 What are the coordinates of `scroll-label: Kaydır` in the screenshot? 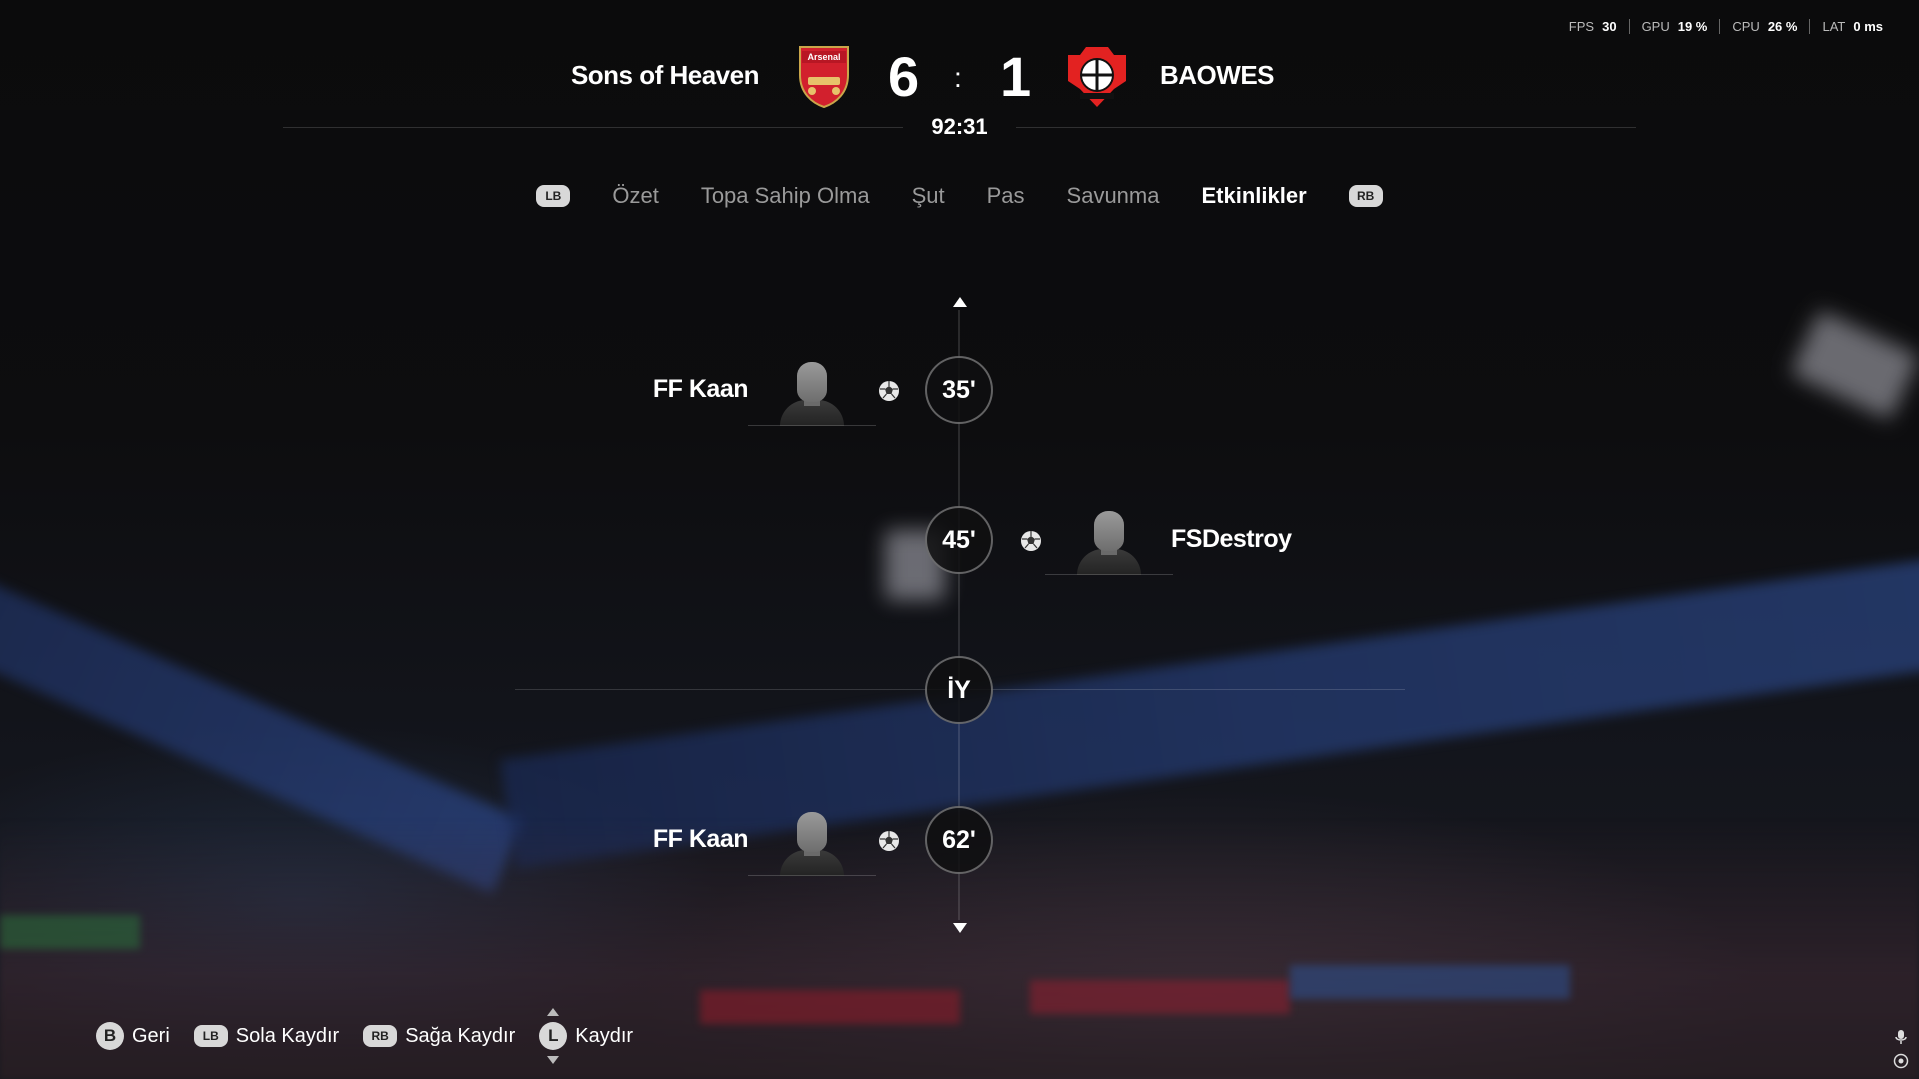 It's located at (604, 1035).